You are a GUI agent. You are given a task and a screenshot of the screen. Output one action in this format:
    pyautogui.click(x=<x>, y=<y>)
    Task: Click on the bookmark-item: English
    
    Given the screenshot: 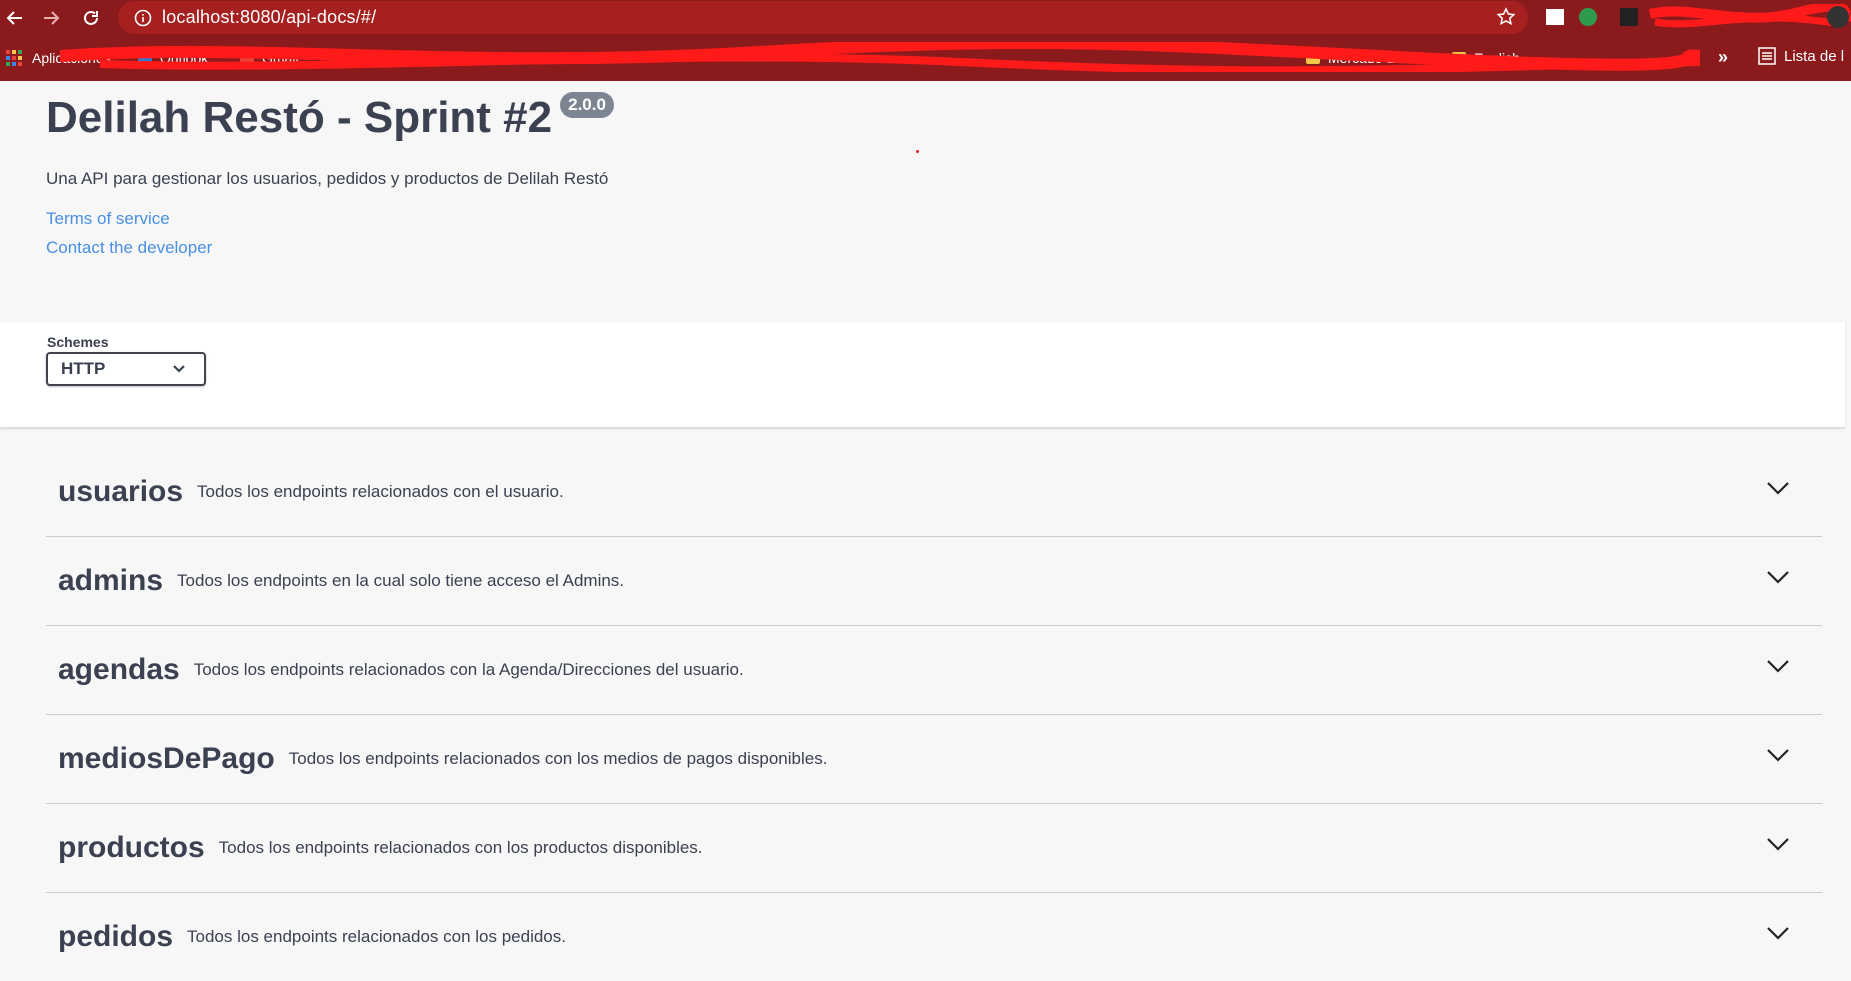 What is the action you would take?
    pyautogui.click(x=1486, y=58)
    